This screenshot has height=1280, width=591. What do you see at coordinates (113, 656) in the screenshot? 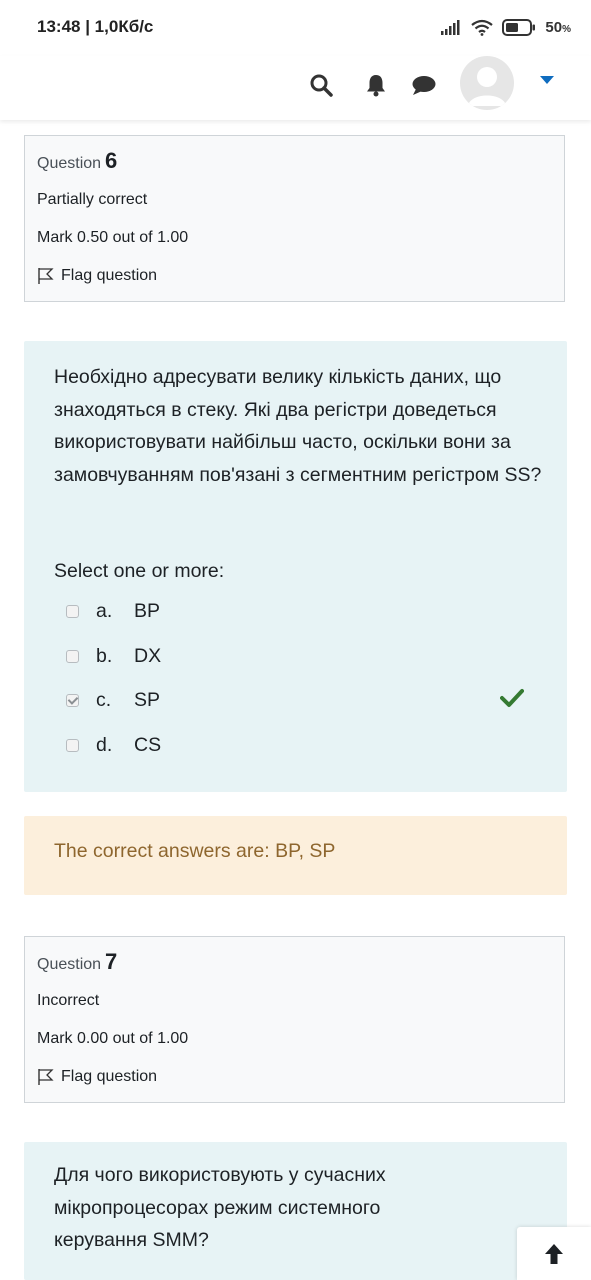
I see `answer-option: b. DX` at bounding box center [113, 656].